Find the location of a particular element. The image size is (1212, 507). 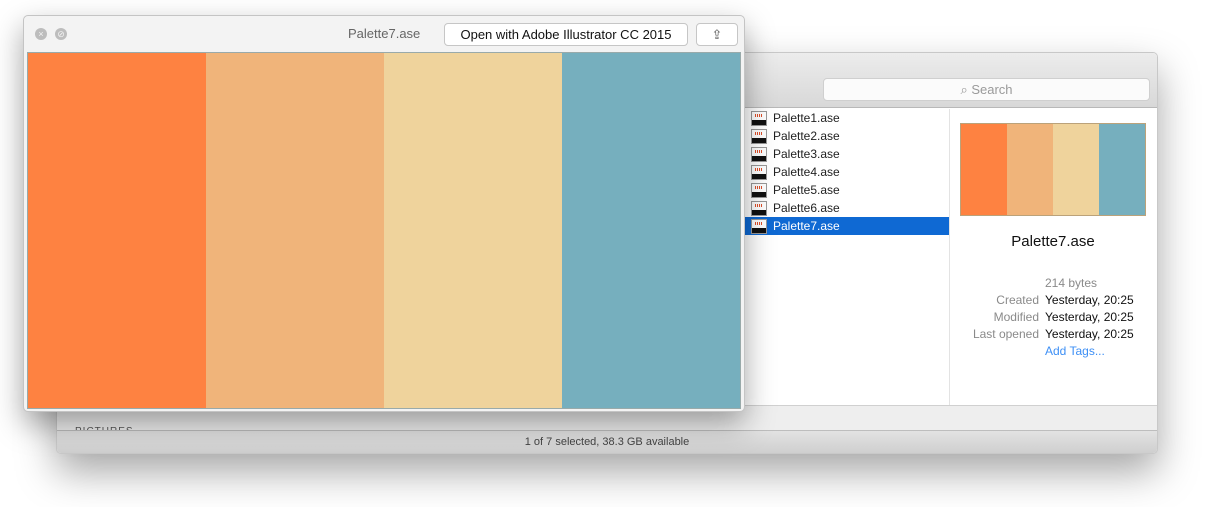

modified-value: Yesterday, 20:25 is located at coordinates (1089, 317).